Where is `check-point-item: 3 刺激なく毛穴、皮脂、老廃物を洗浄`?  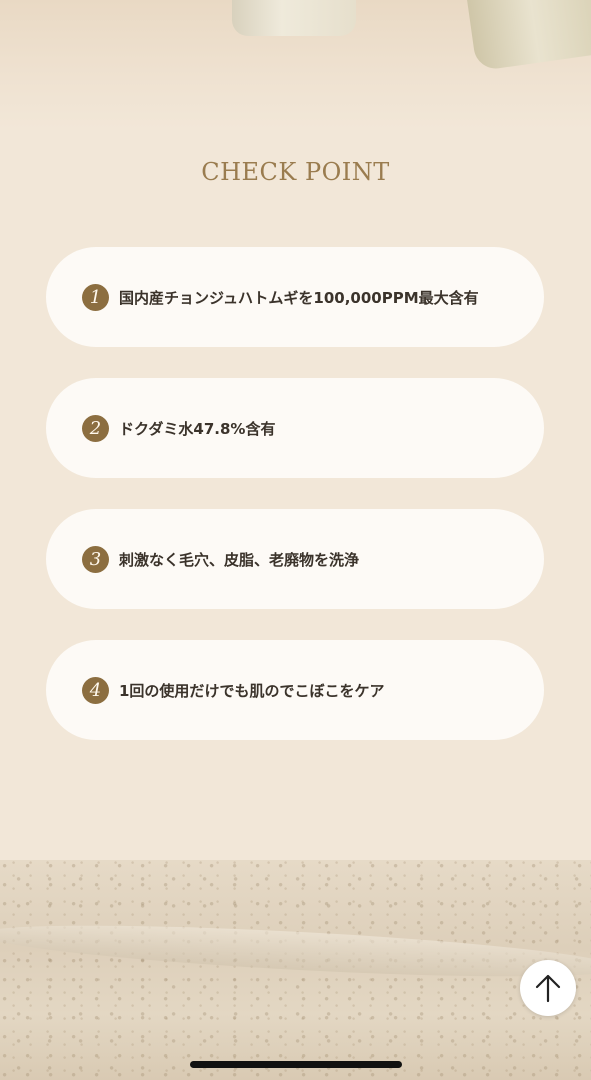 check-point-item: 3 刺激なく毛穴、皮脂、老廃物を洗浄 is located at coordinates (295, 559).